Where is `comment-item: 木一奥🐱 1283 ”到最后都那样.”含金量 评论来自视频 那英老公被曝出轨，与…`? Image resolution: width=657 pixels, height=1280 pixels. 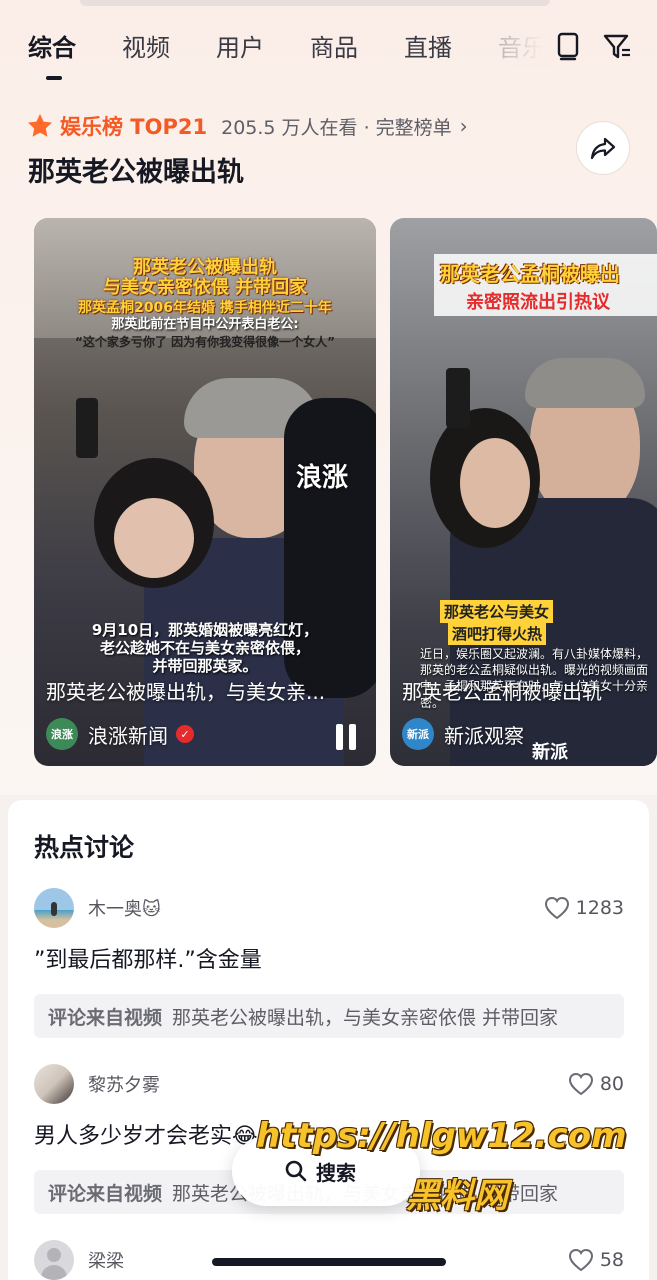 comment-item: 木一奥🐱 1283 ”到最后都那样.”含金量 评论来自视频 那英老公被曝出轨，与… is located at coordinates (329, 963).